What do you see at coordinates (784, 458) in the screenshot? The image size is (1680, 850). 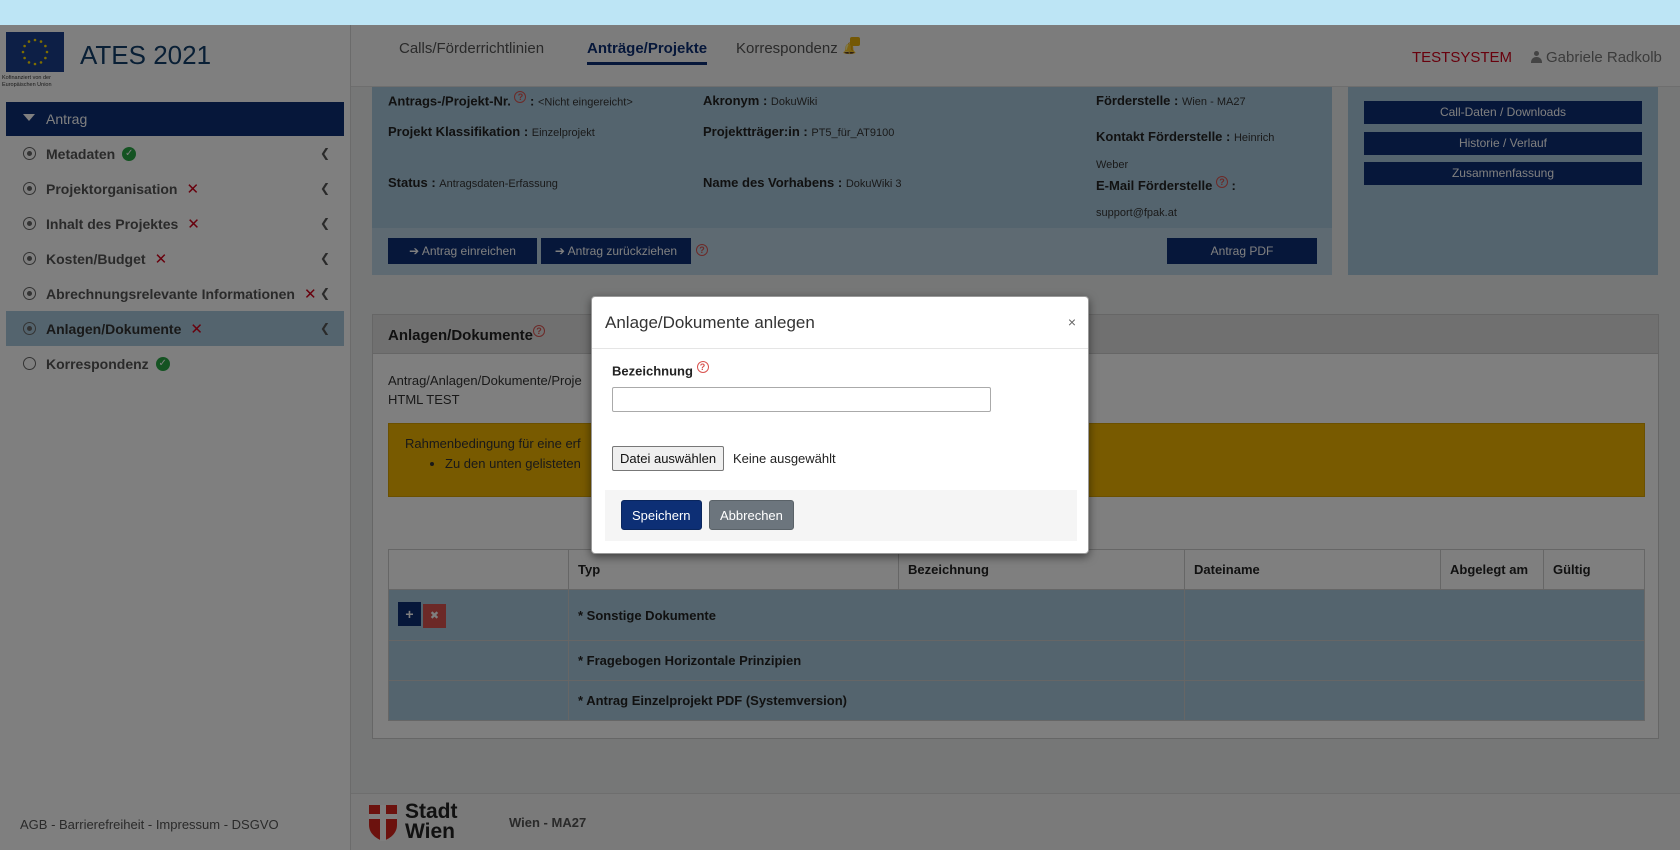 I see `file-status: Keine ausgewählt` at bounding box center [784, 458].